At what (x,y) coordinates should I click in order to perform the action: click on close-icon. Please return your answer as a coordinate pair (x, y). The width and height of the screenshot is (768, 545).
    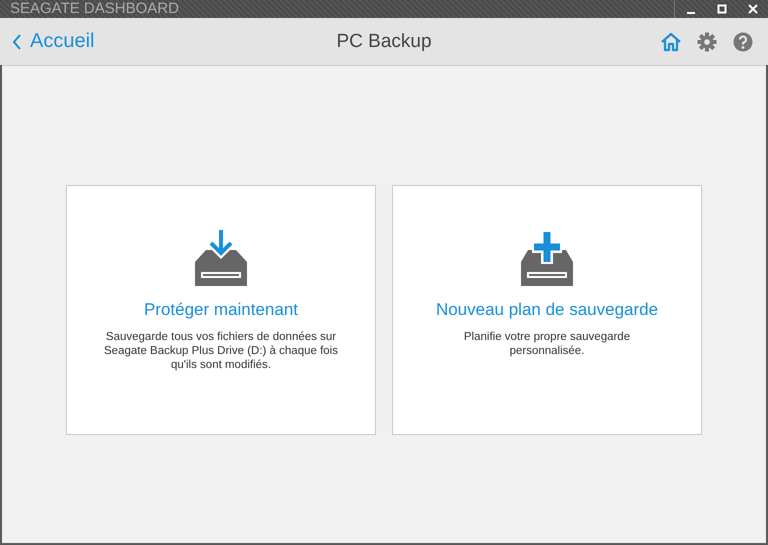
    Looking at the image, I should click on (753, 9).